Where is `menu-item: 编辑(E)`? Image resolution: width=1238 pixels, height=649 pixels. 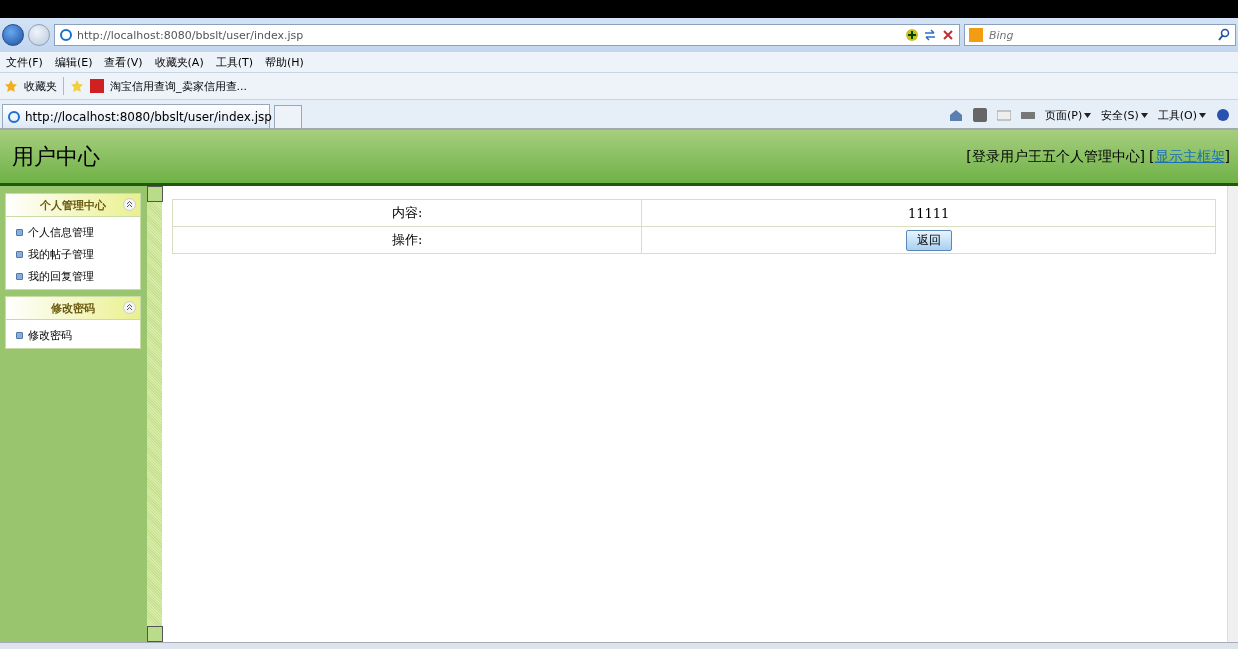 menu-item: 编辑(E) is located at coordinates (73, 62).